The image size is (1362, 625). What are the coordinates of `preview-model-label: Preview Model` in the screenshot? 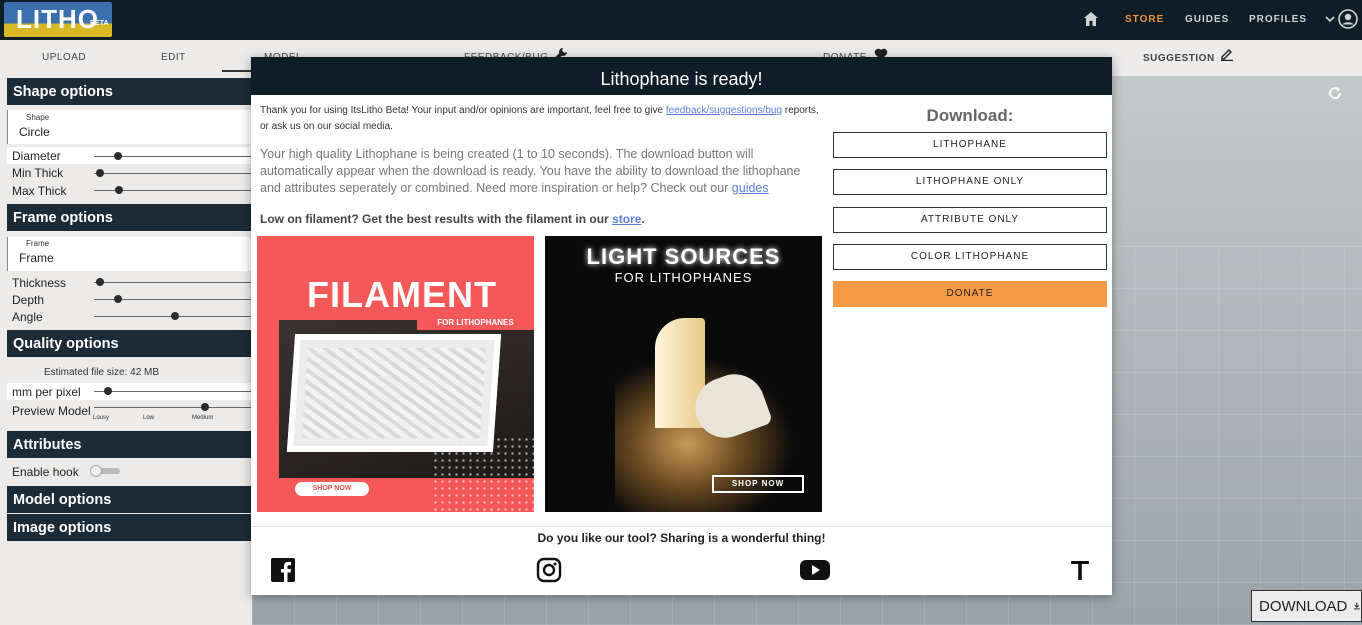 It's located at (51, 411).